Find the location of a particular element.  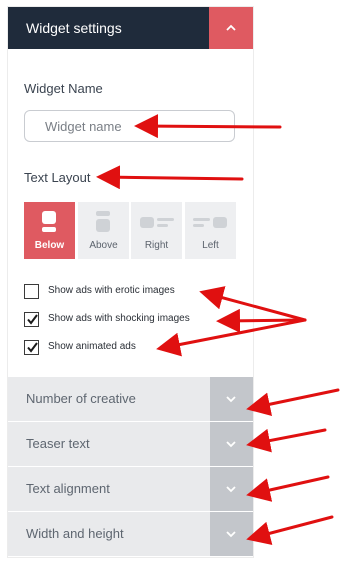

collapse-button is located at coordinates (231, 28).